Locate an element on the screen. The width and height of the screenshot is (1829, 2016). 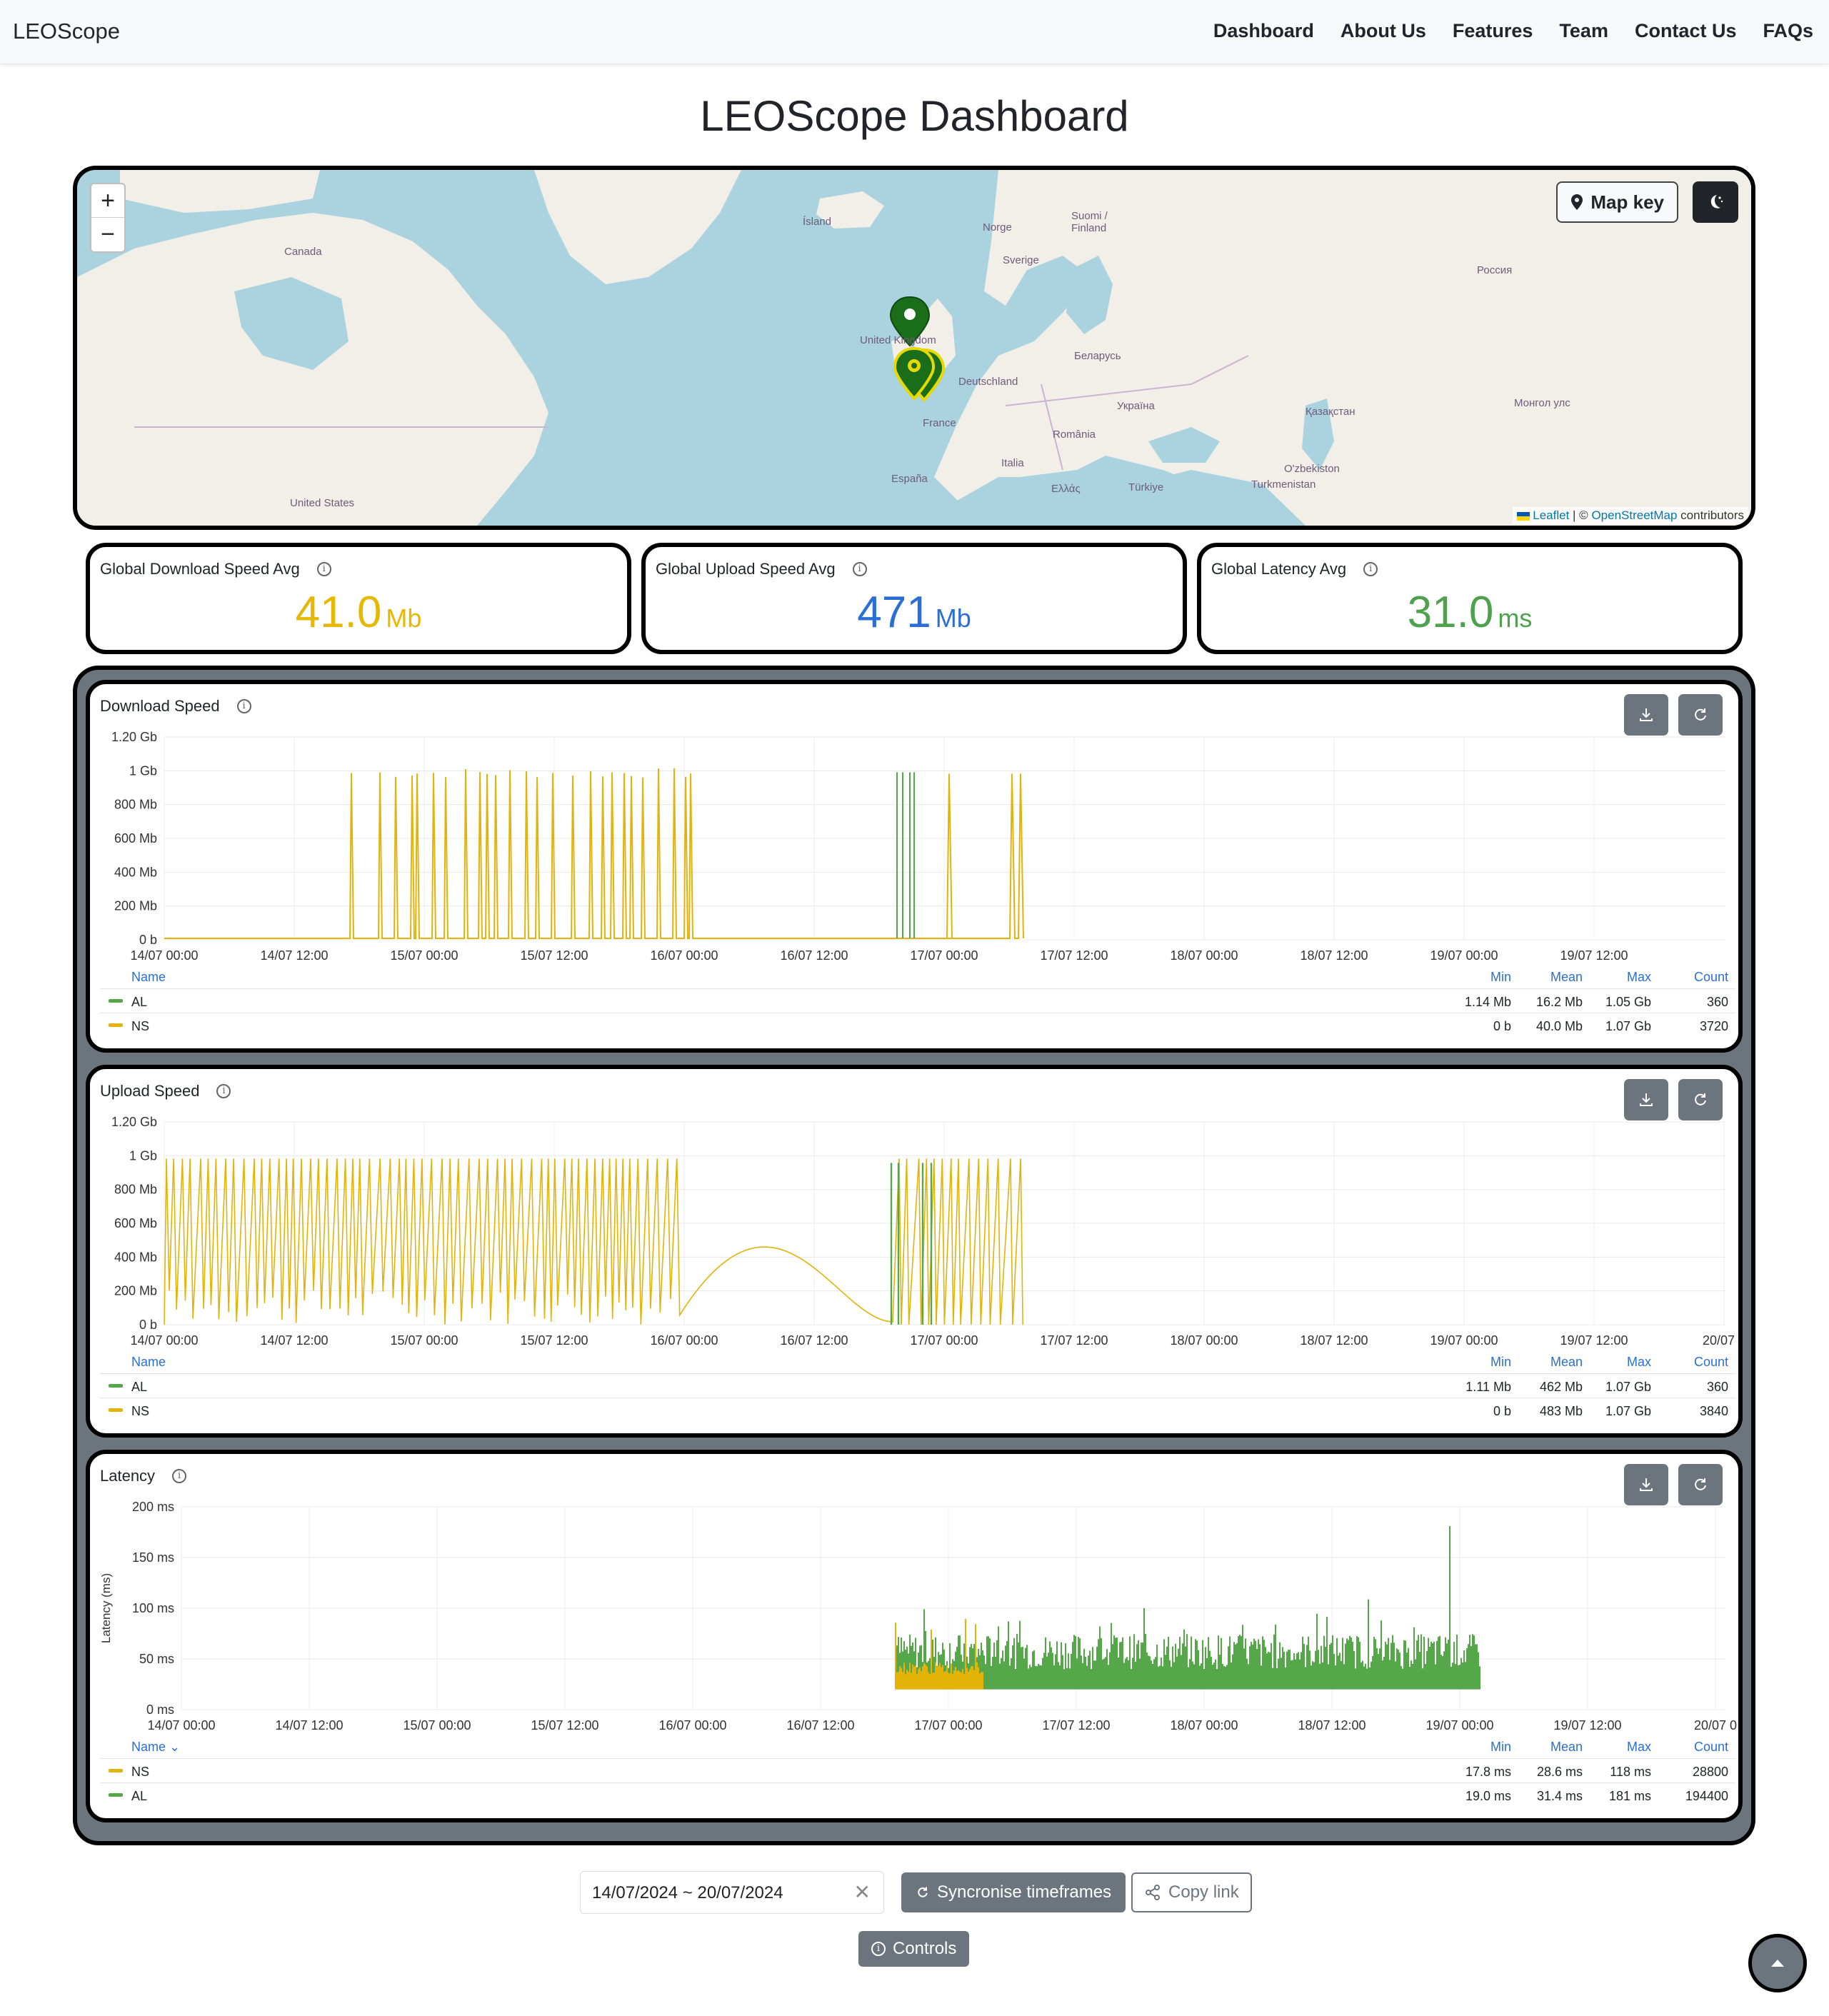
nav-contact-us: Contact Us is located at coordinates (1686, 31).